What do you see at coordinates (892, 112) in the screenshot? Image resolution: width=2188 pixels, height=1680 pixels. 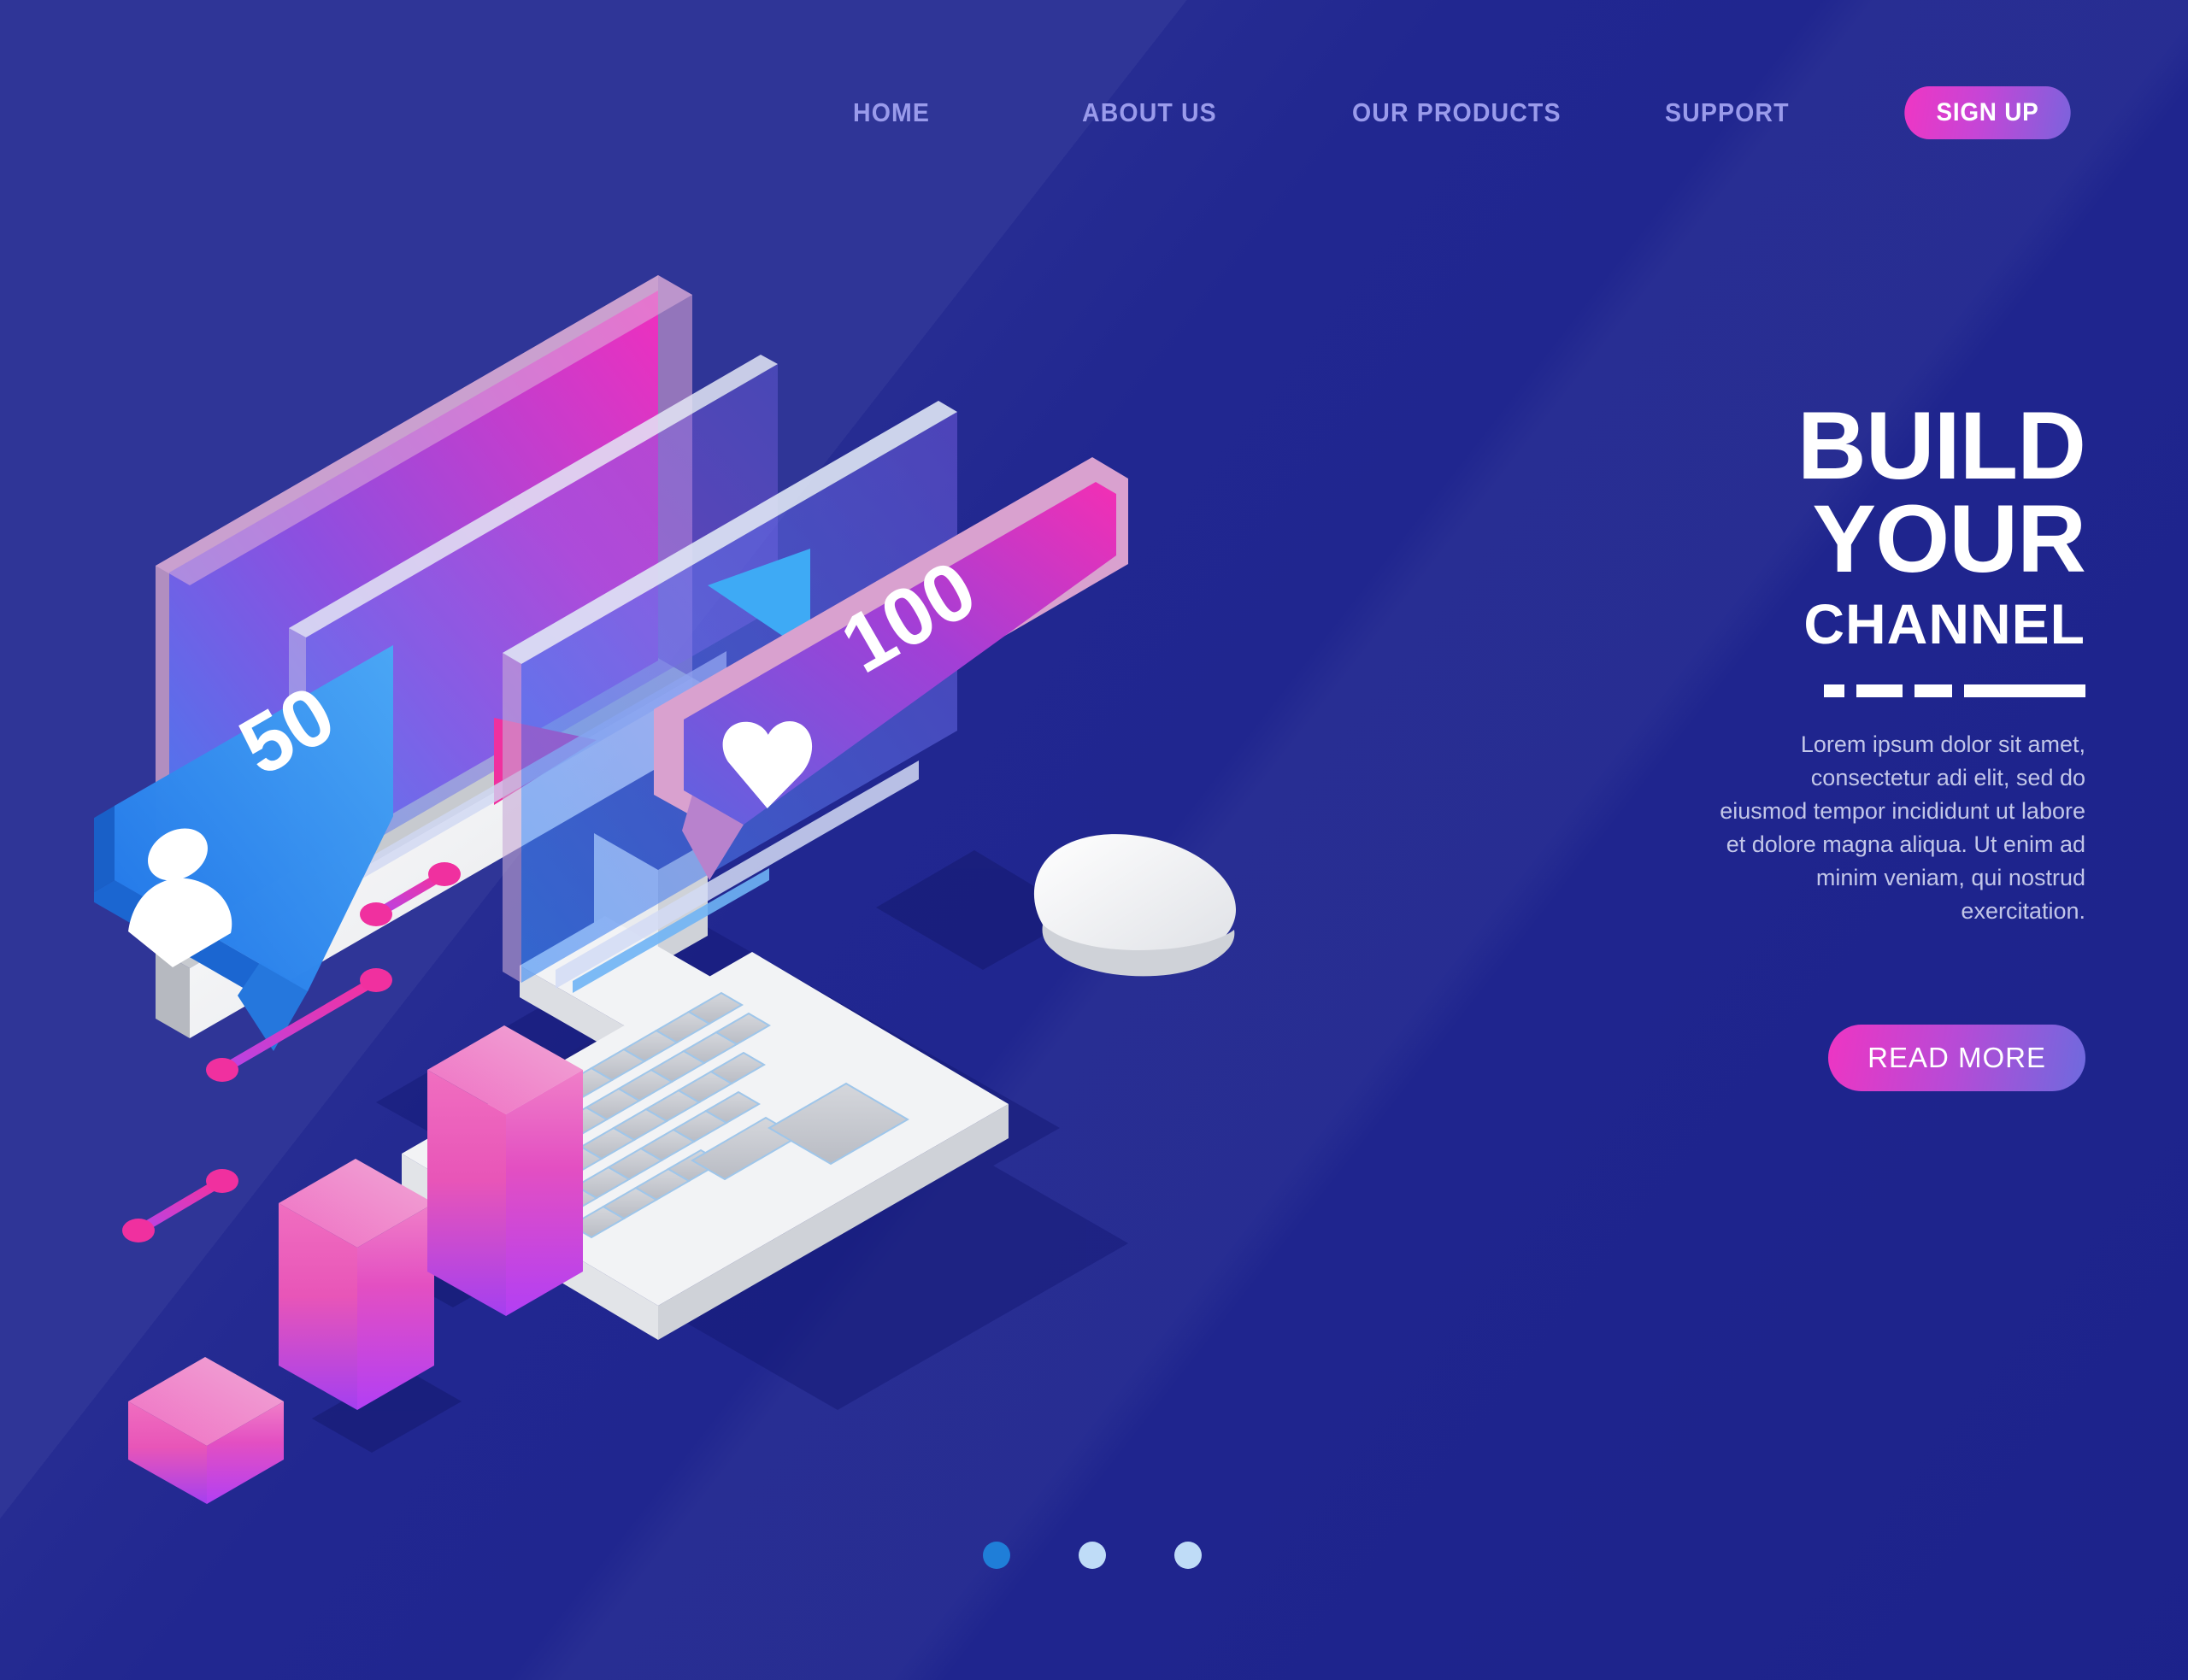 I see `nav-item-home: HOME` at bounding box center [892, 112].